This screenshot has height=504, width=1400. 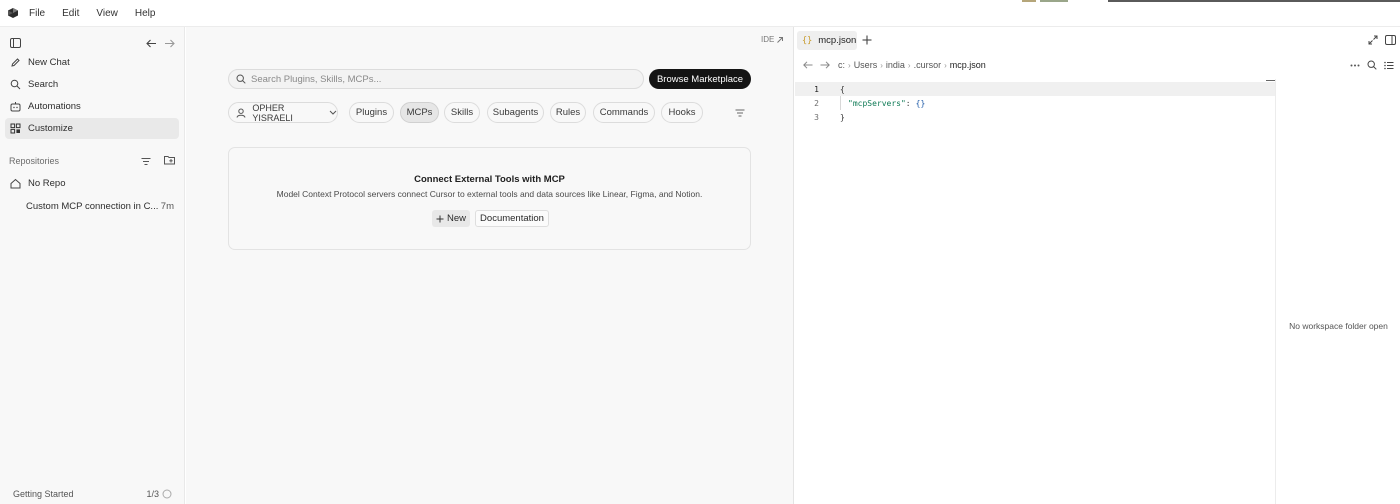 What do you see at coordinates (13, 13) in the screenshot?
I see `app-logo-icon` at bounding box center [13, 13].